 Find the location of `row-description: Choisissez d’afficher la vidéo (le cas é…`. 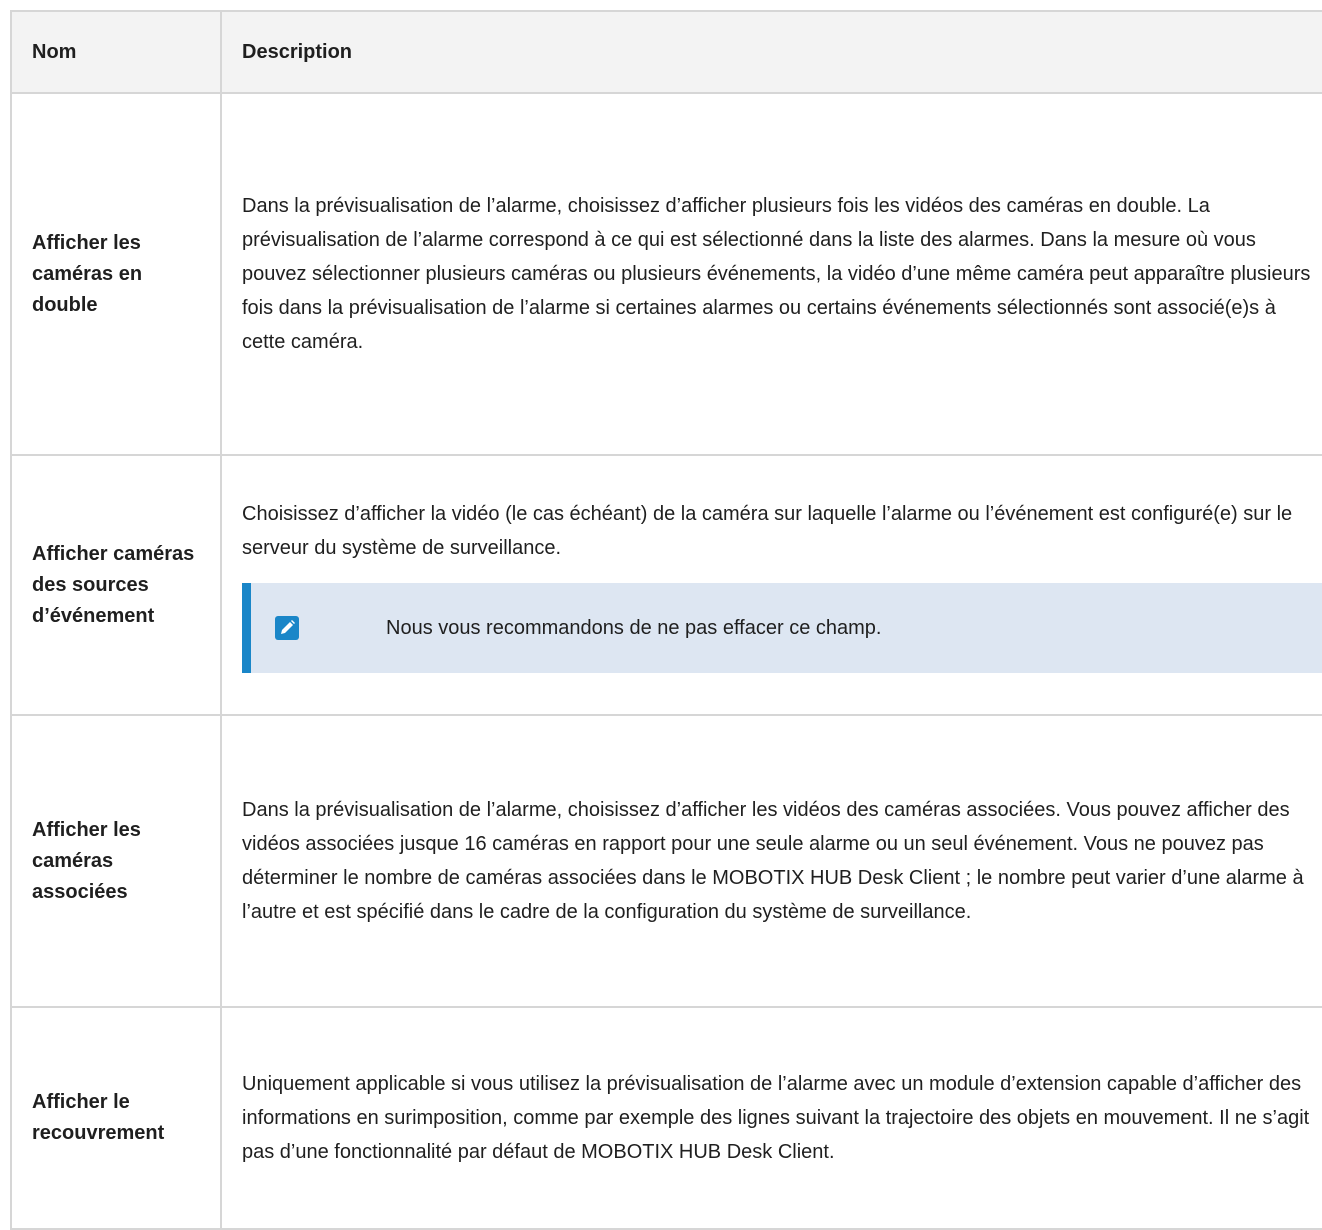

row-description: Choisissez d’afficher la vidéo (le cas é… is located at coordinates (767, 531).